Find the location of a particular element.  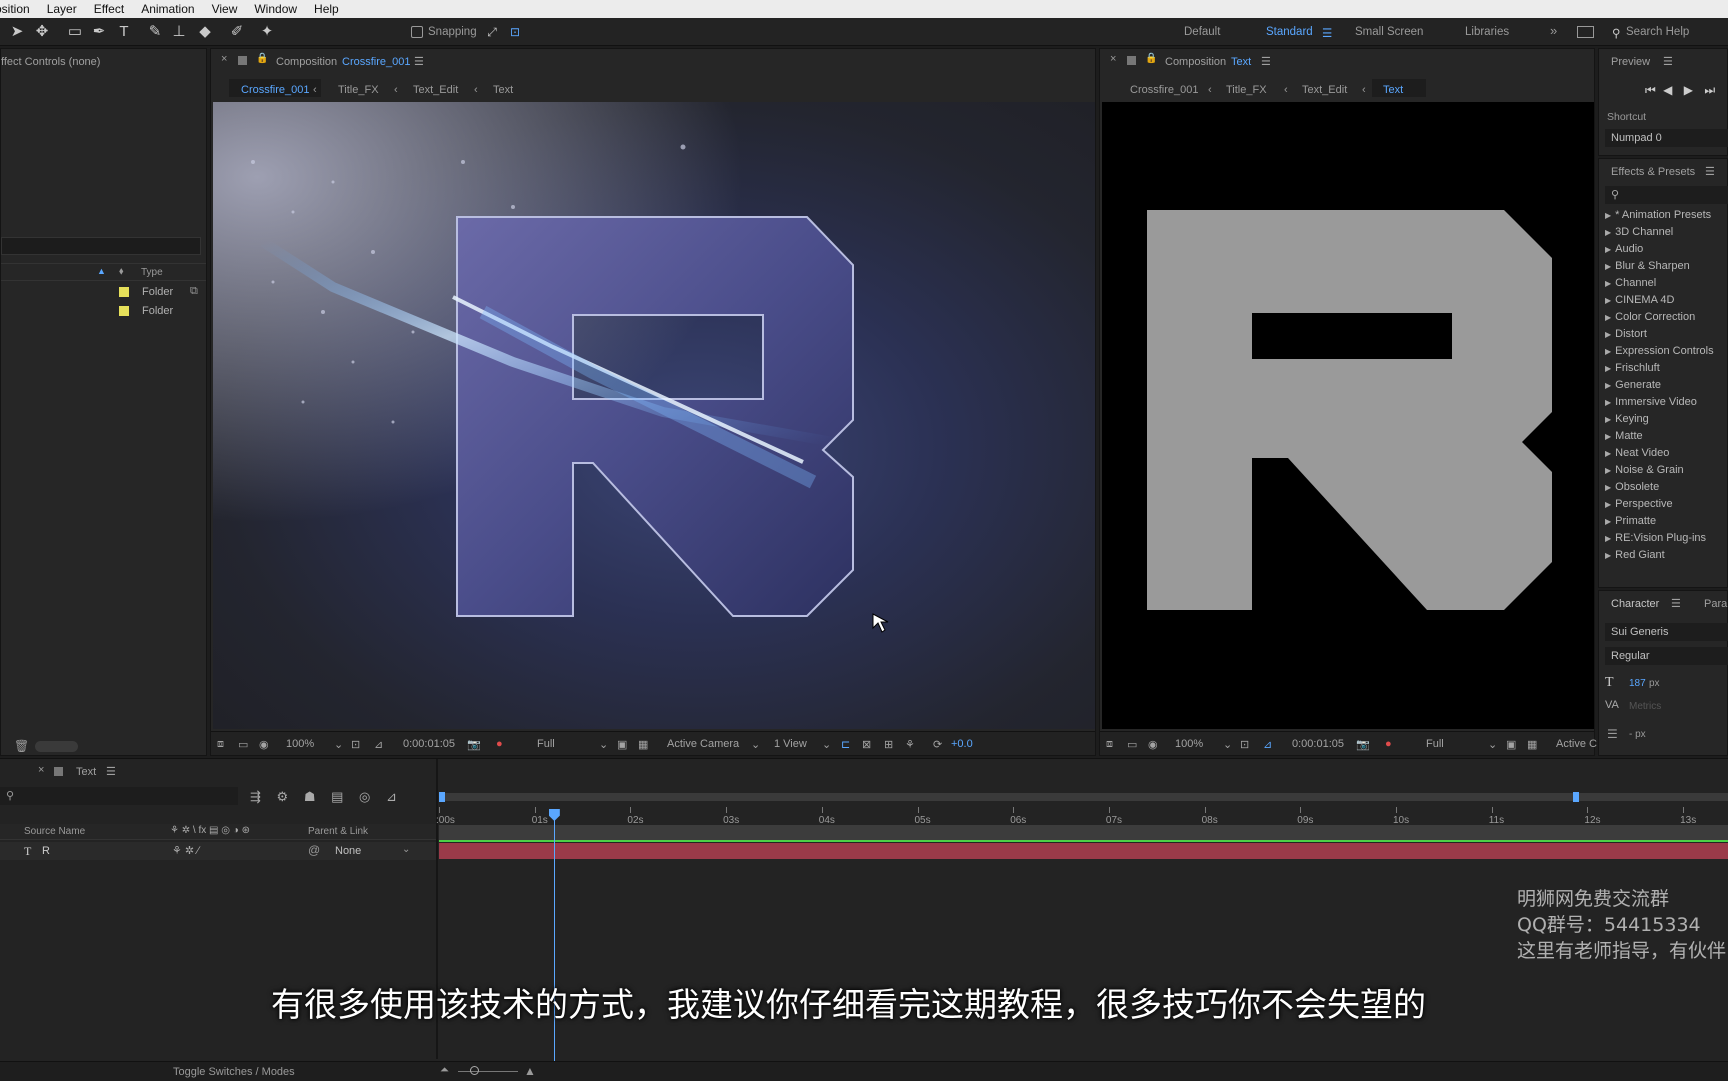

character-title: Character is located at coordinates (1635, 604).